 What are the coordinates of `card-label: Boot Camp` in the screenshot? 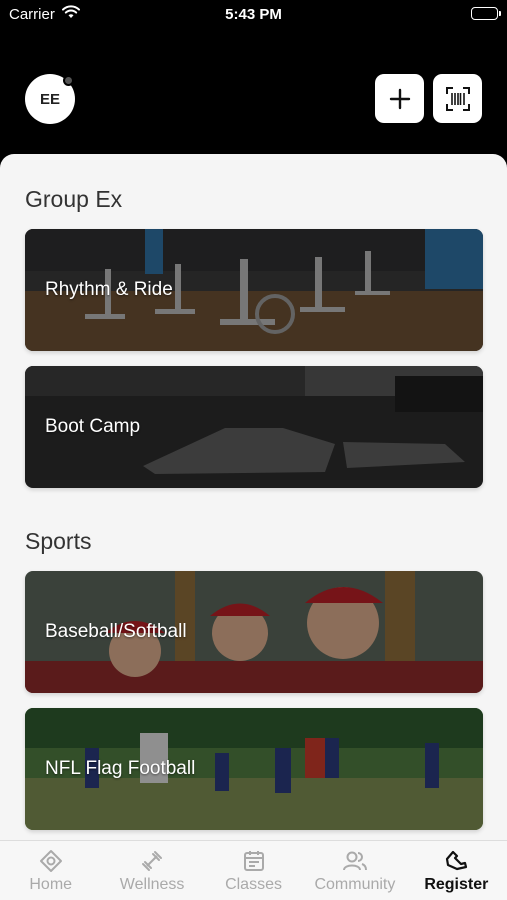 It's located at (93, 426).